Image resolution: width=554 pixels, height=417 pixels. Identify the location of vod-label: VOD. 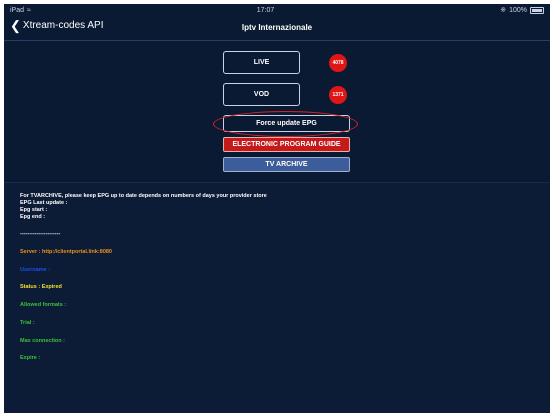
(261, 94).